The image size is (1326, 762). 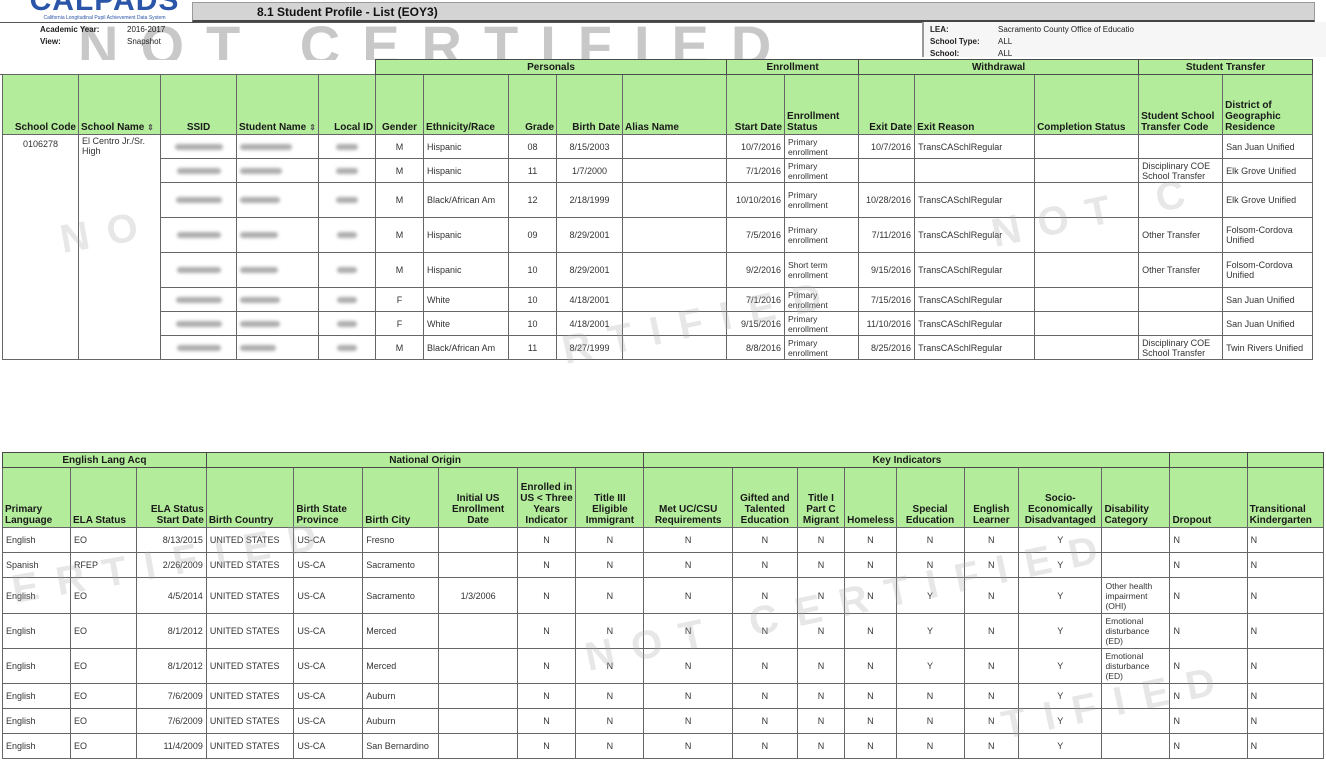 I want to click on uccsu-cell: N, so click(x=688, y=565).